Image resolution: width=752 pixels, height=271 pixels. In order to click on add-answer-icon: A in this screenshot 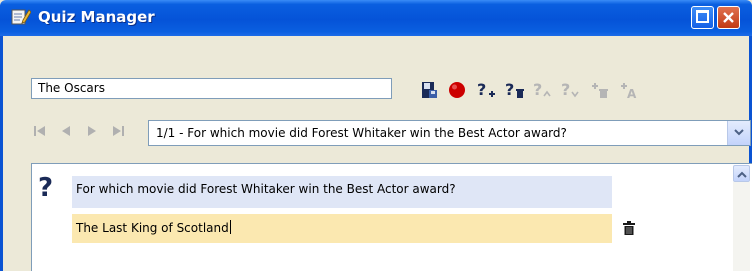, I will do `click(629, 91)`.